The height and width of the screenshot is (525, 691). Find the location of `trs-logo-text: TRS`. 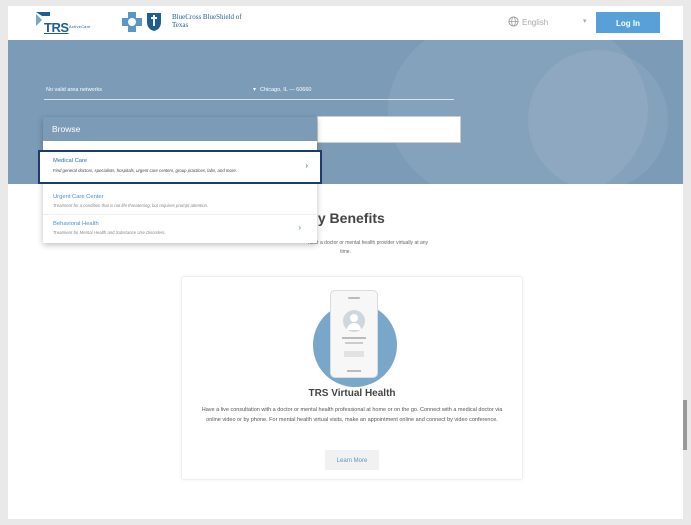

trs-logo-text: TRS is located at coordinates (56, 27).